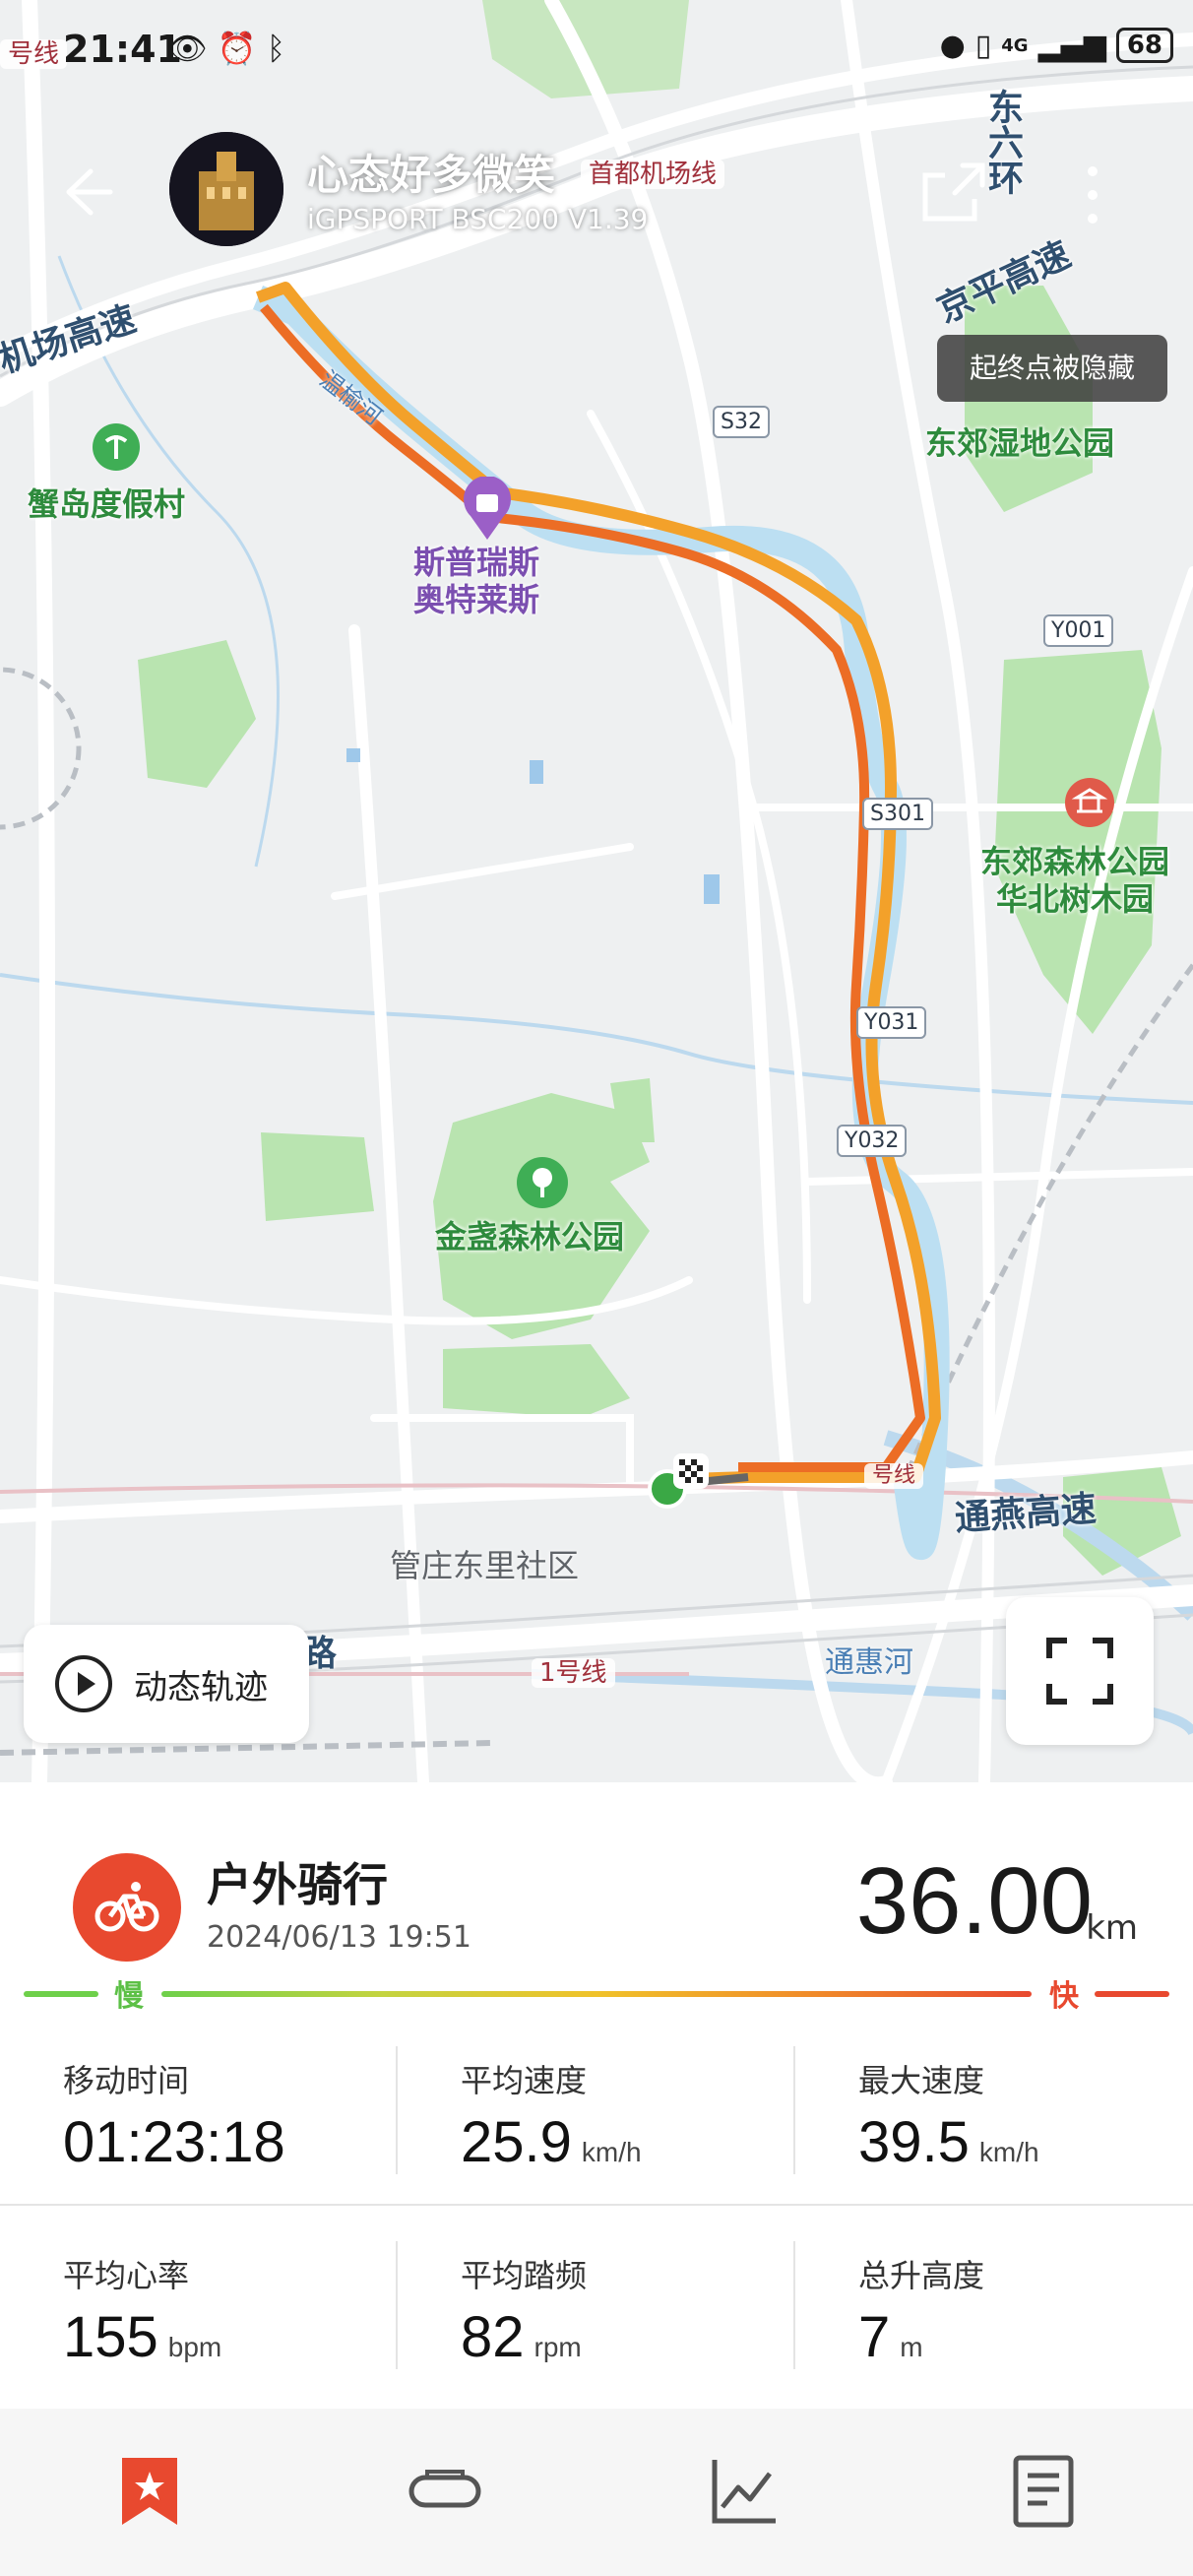  I want to click on y031-road-shield: Y031, so click(891, 1022).